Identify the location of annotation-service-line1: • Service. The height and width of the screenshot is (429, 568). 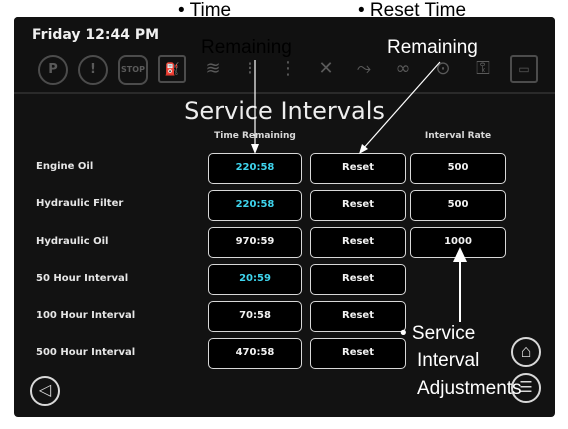
(438, 333).